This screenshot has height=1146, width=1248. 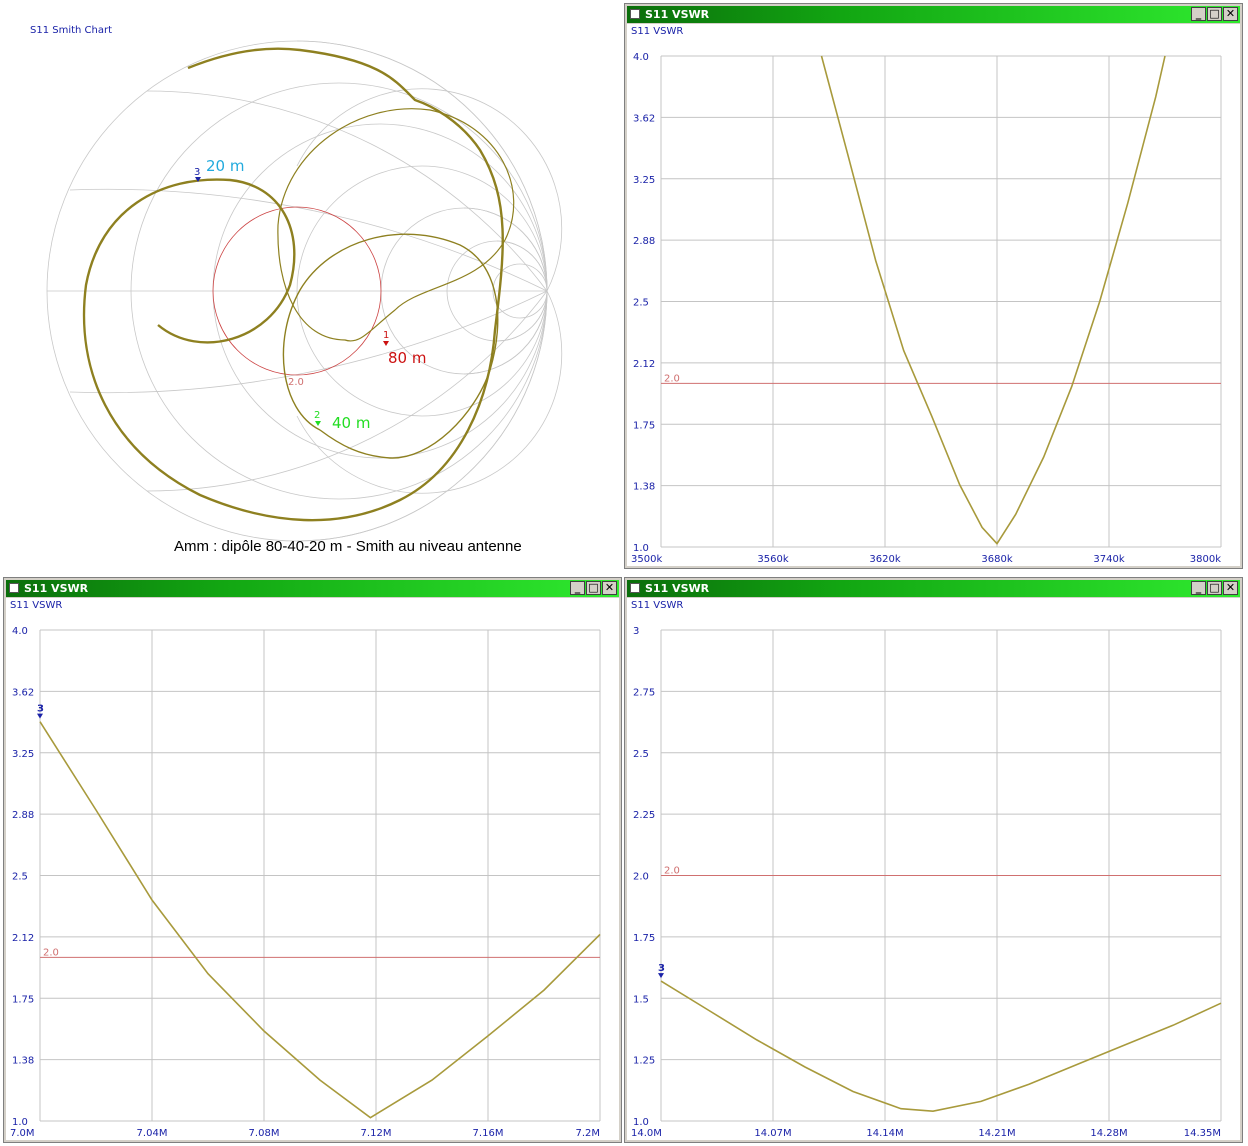 What do you see at coordinates (264, 1133) in the screenshot?
I see `x-tick-label: 7.08M` at bounding box center [264, 1133].